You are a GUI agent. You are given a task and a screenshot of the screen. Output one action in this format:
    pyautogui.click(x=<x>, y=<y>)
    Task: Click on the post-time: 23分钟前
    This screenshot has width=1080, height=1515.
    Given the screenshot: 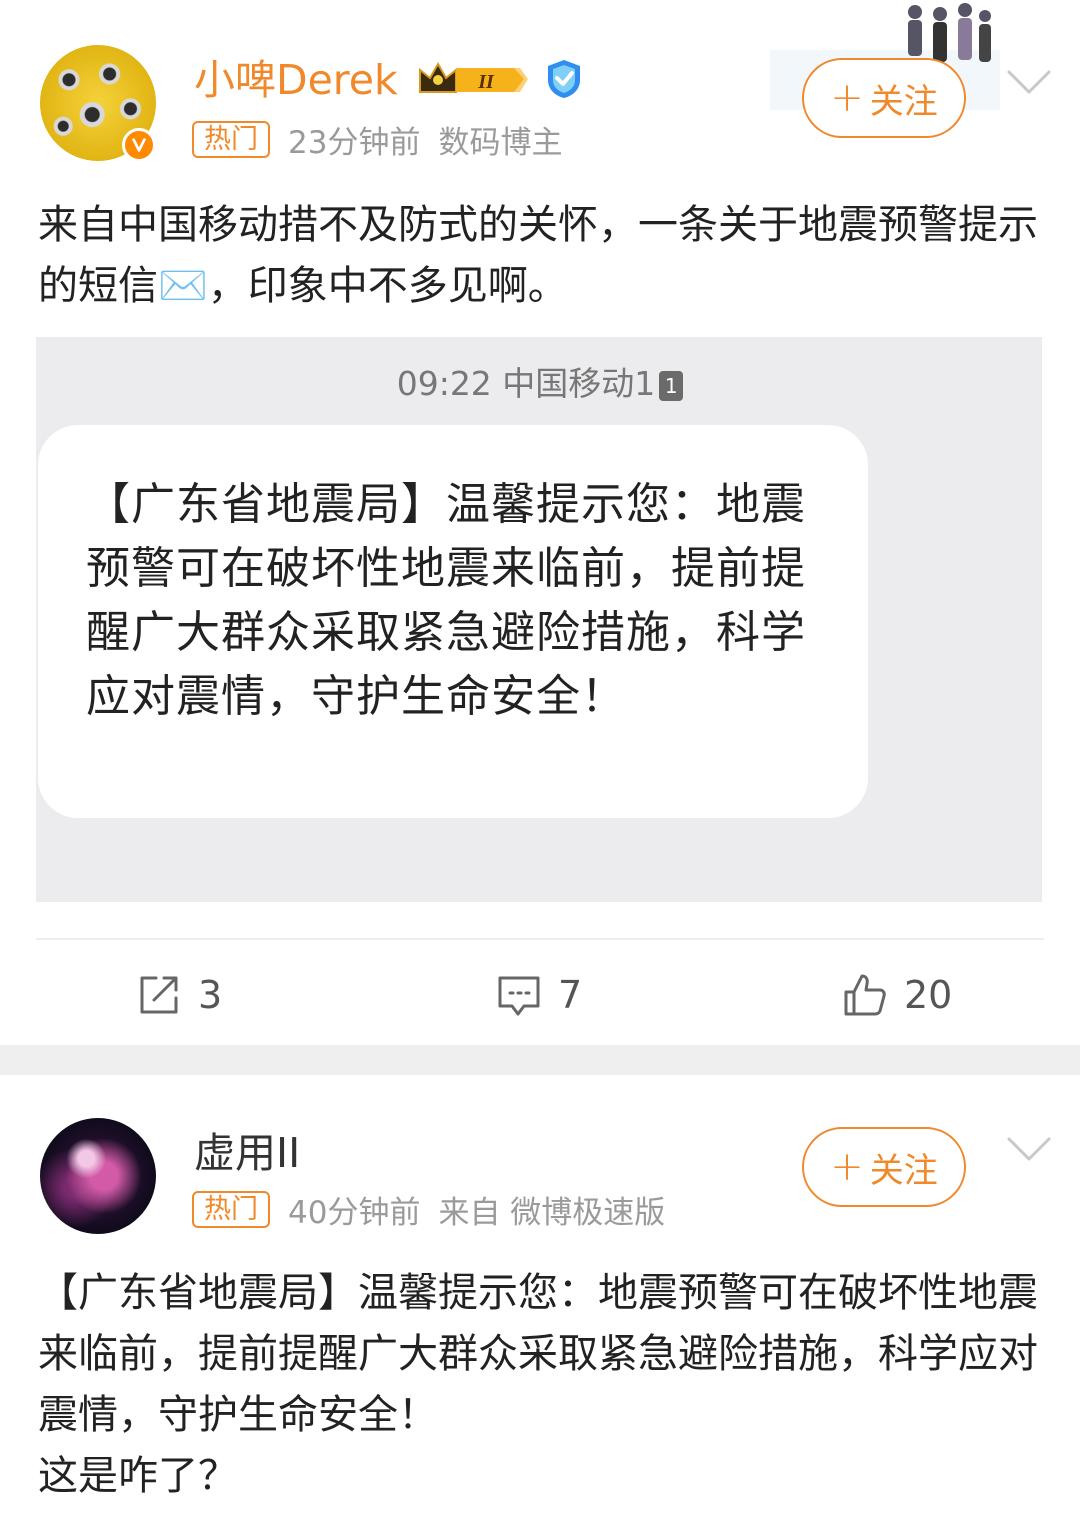 What is the action you would take?
    pyautogui.click(x=354, y=142)
    